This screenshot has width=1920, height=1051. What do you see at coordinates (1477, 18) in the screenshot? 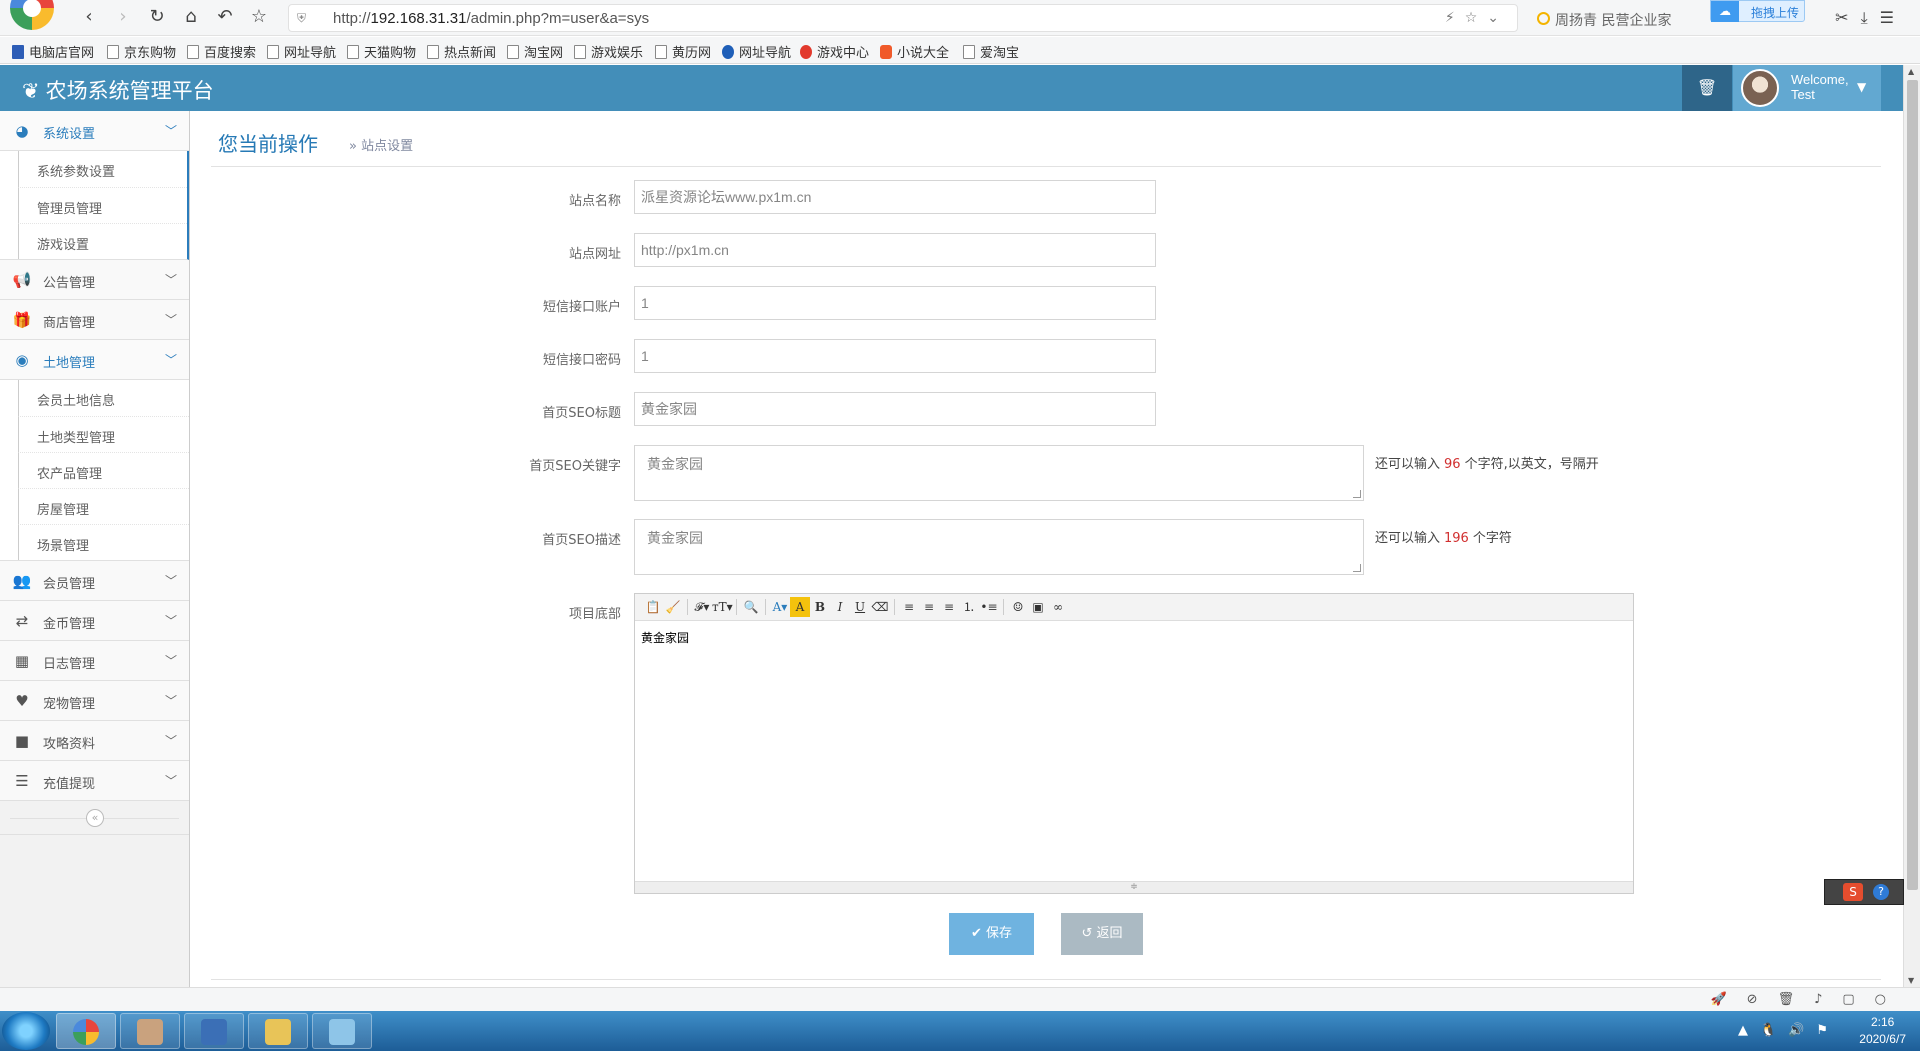
I see `address-actions: ⚡☆⌄` at bounding box center [1477, 18].